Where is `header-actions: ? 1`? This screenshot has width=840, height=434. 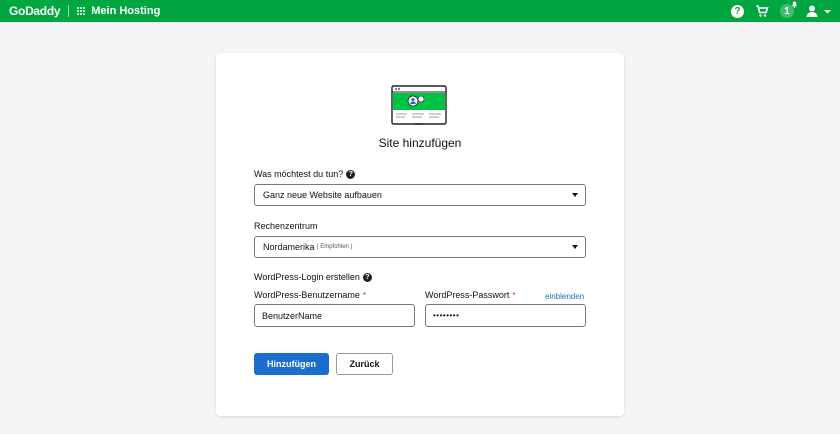 header-actions: ? 1 is located at coordinates (781, 11).